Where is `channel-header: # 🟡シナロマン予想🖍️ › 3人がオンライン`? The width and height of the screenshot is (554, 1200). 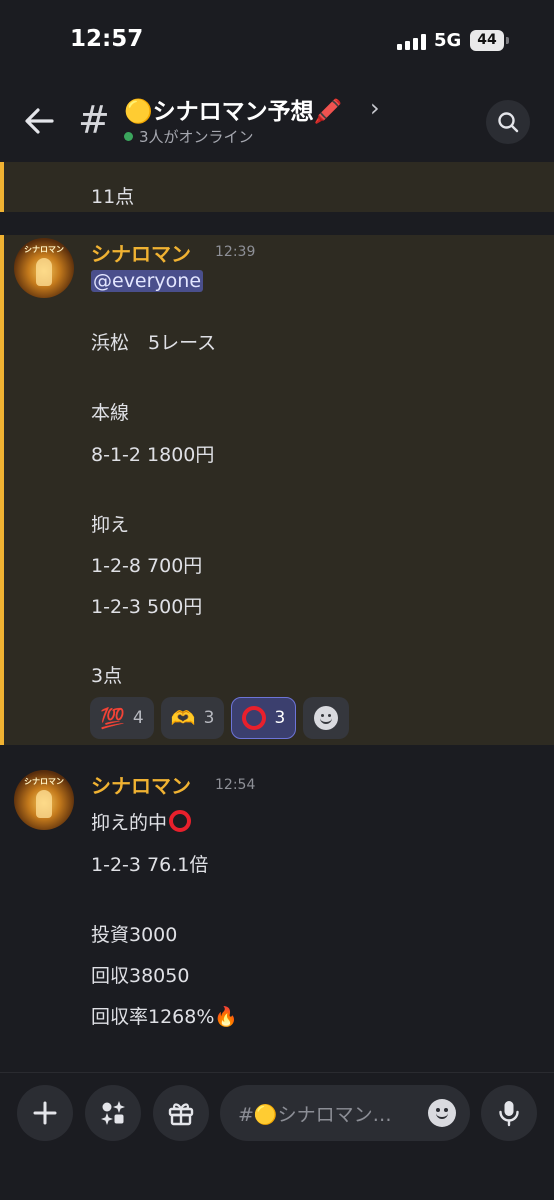 channel-header: # 🟡シナロマン予想🖍️ › 3人がオンライン is located at coordinates (277, 120).